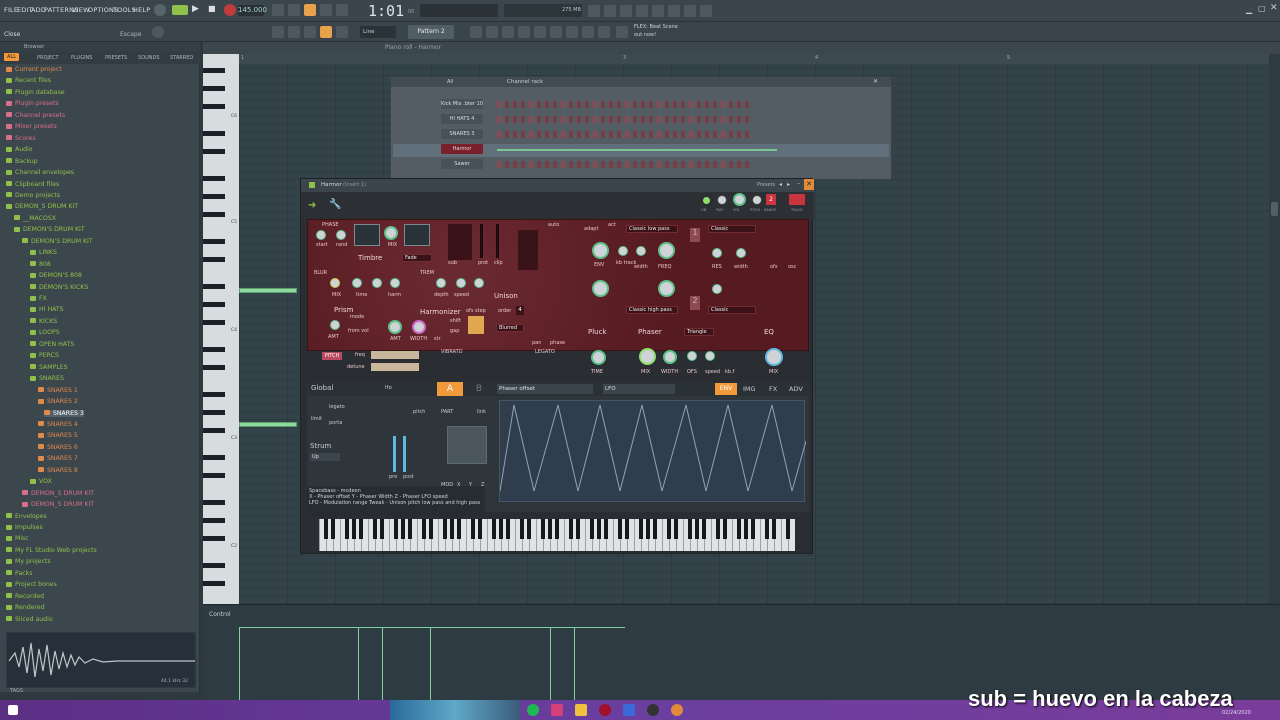 The image size is (1280, 720). I want to click on harmor-titlebar: Harmor (Insert 1) Presets ◂ ▸ – ✕, so click(557, 185).